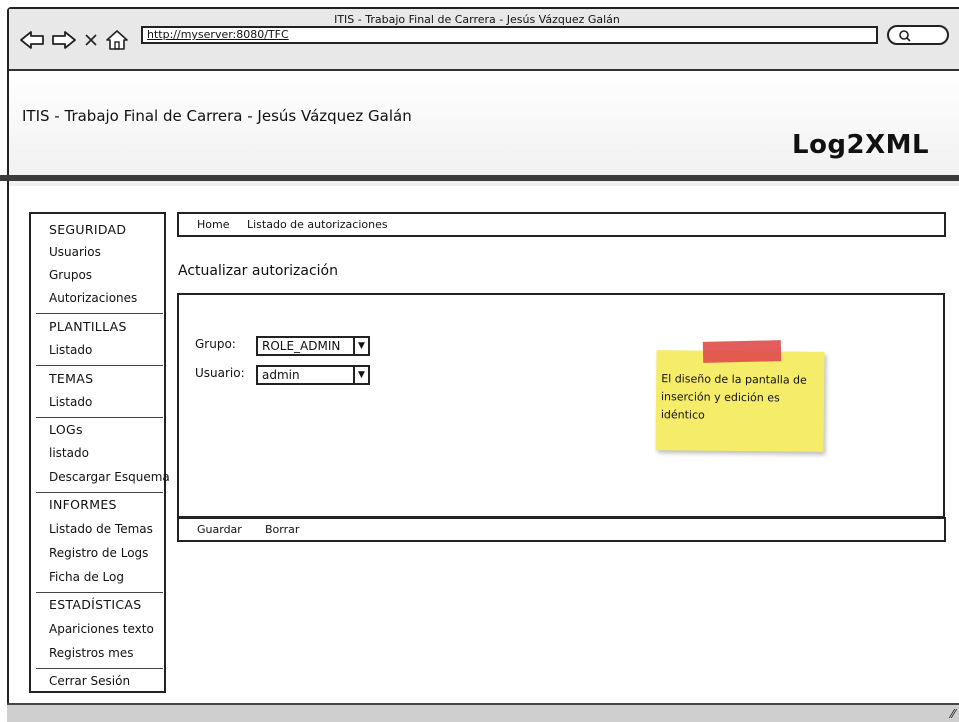  I want to click on breadcrumb: Home Listado de autorizaciones, so click(561, 224).